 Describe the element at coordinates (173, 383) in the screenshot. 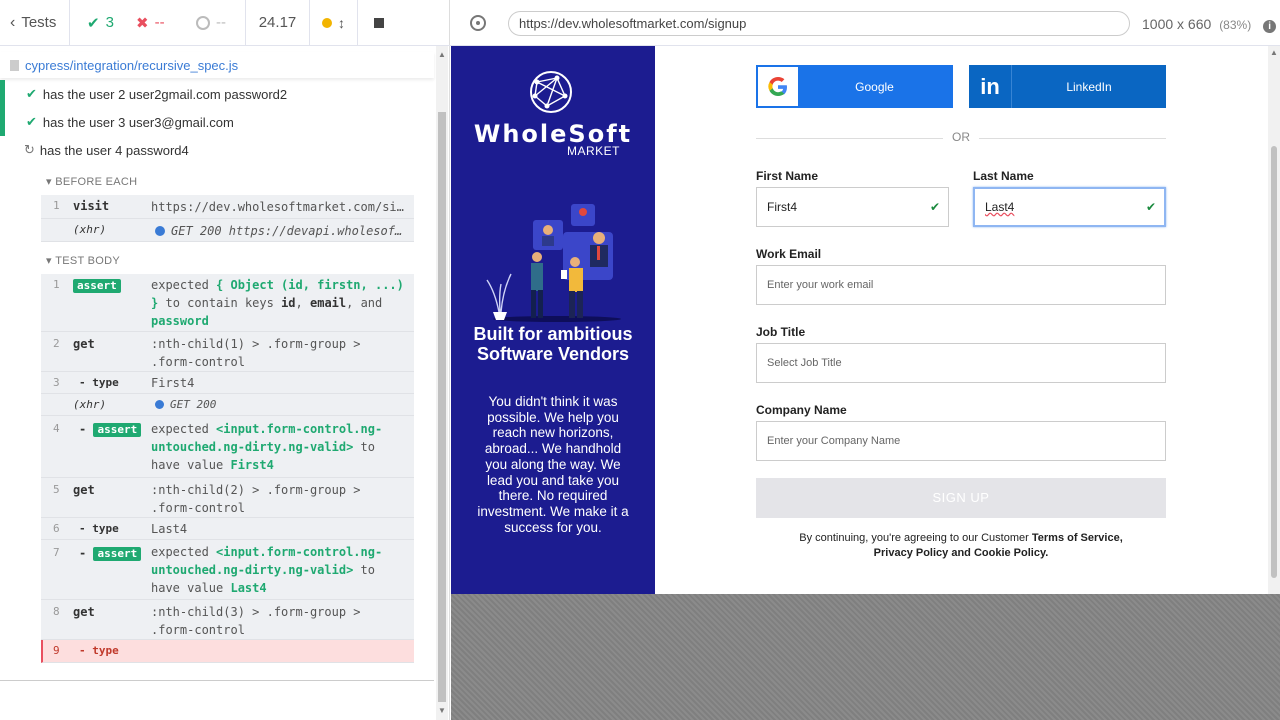

I see `command-message: First4` at that location.